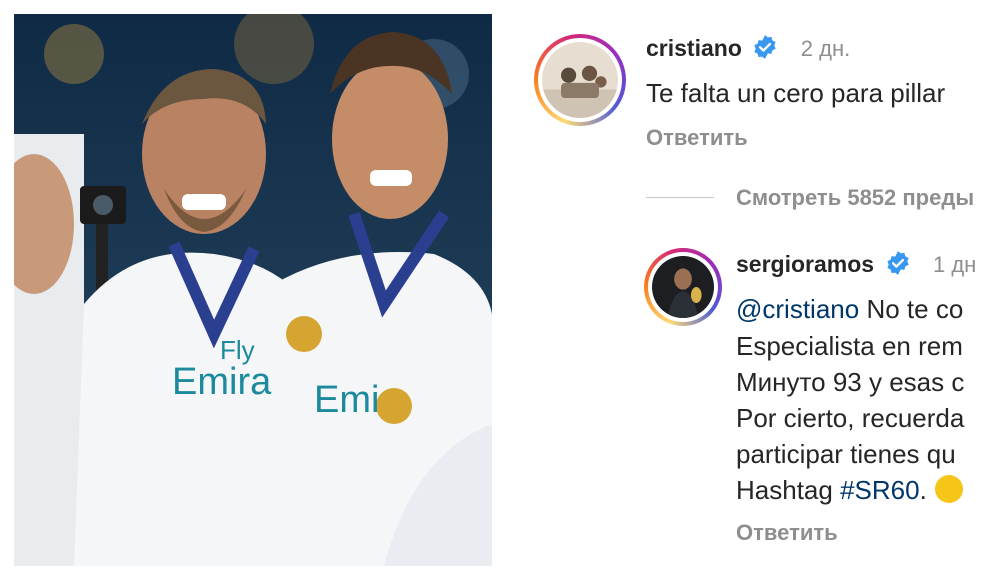 The image size is (1000, 580). Describe the element at coordinates (825, 48) in the screenshot. I see `comment-time: 2 дн.` at that location.